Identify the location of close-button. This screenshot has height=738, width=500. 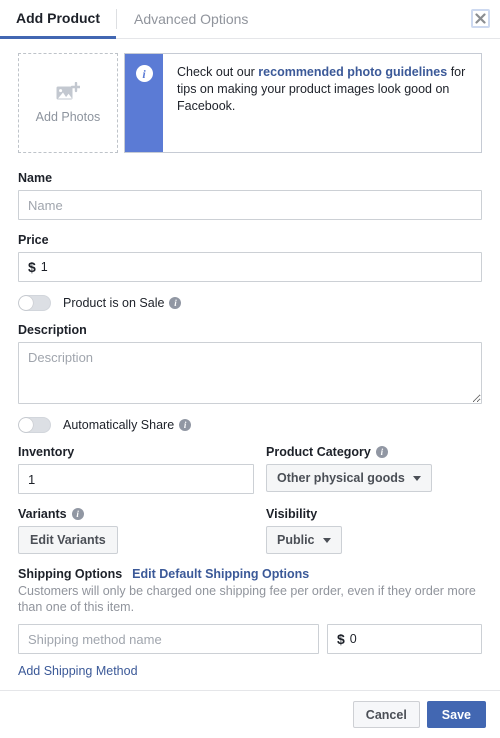
(480, 18).